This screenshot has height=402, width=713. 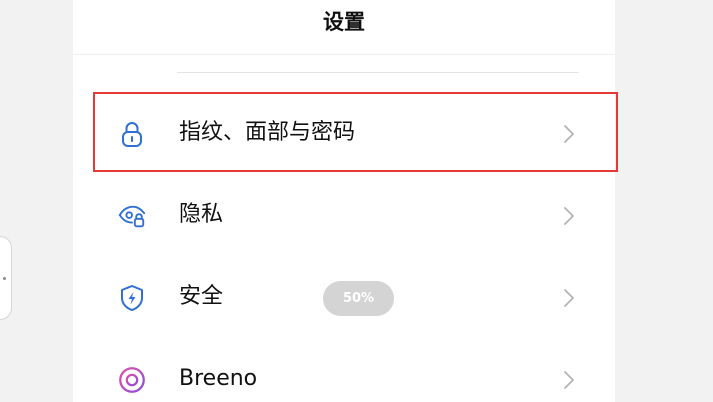 What do you see at coordinates (344, 22) in the screenshot?
I see `page-title: 设置` at bounding box center [344, 22].